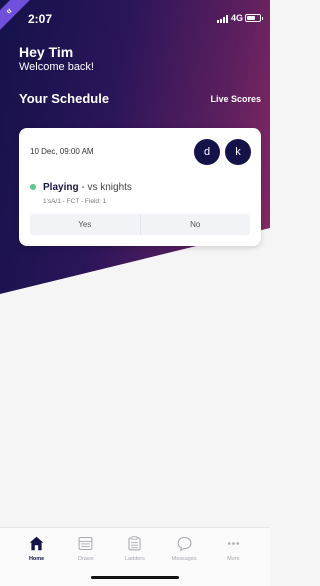 The image size is (320, 586). What do you see at coordinates (135, 18) in the screenshot?
I see `status-bar: α 2:07 4G` at bounding box center [135, 18].